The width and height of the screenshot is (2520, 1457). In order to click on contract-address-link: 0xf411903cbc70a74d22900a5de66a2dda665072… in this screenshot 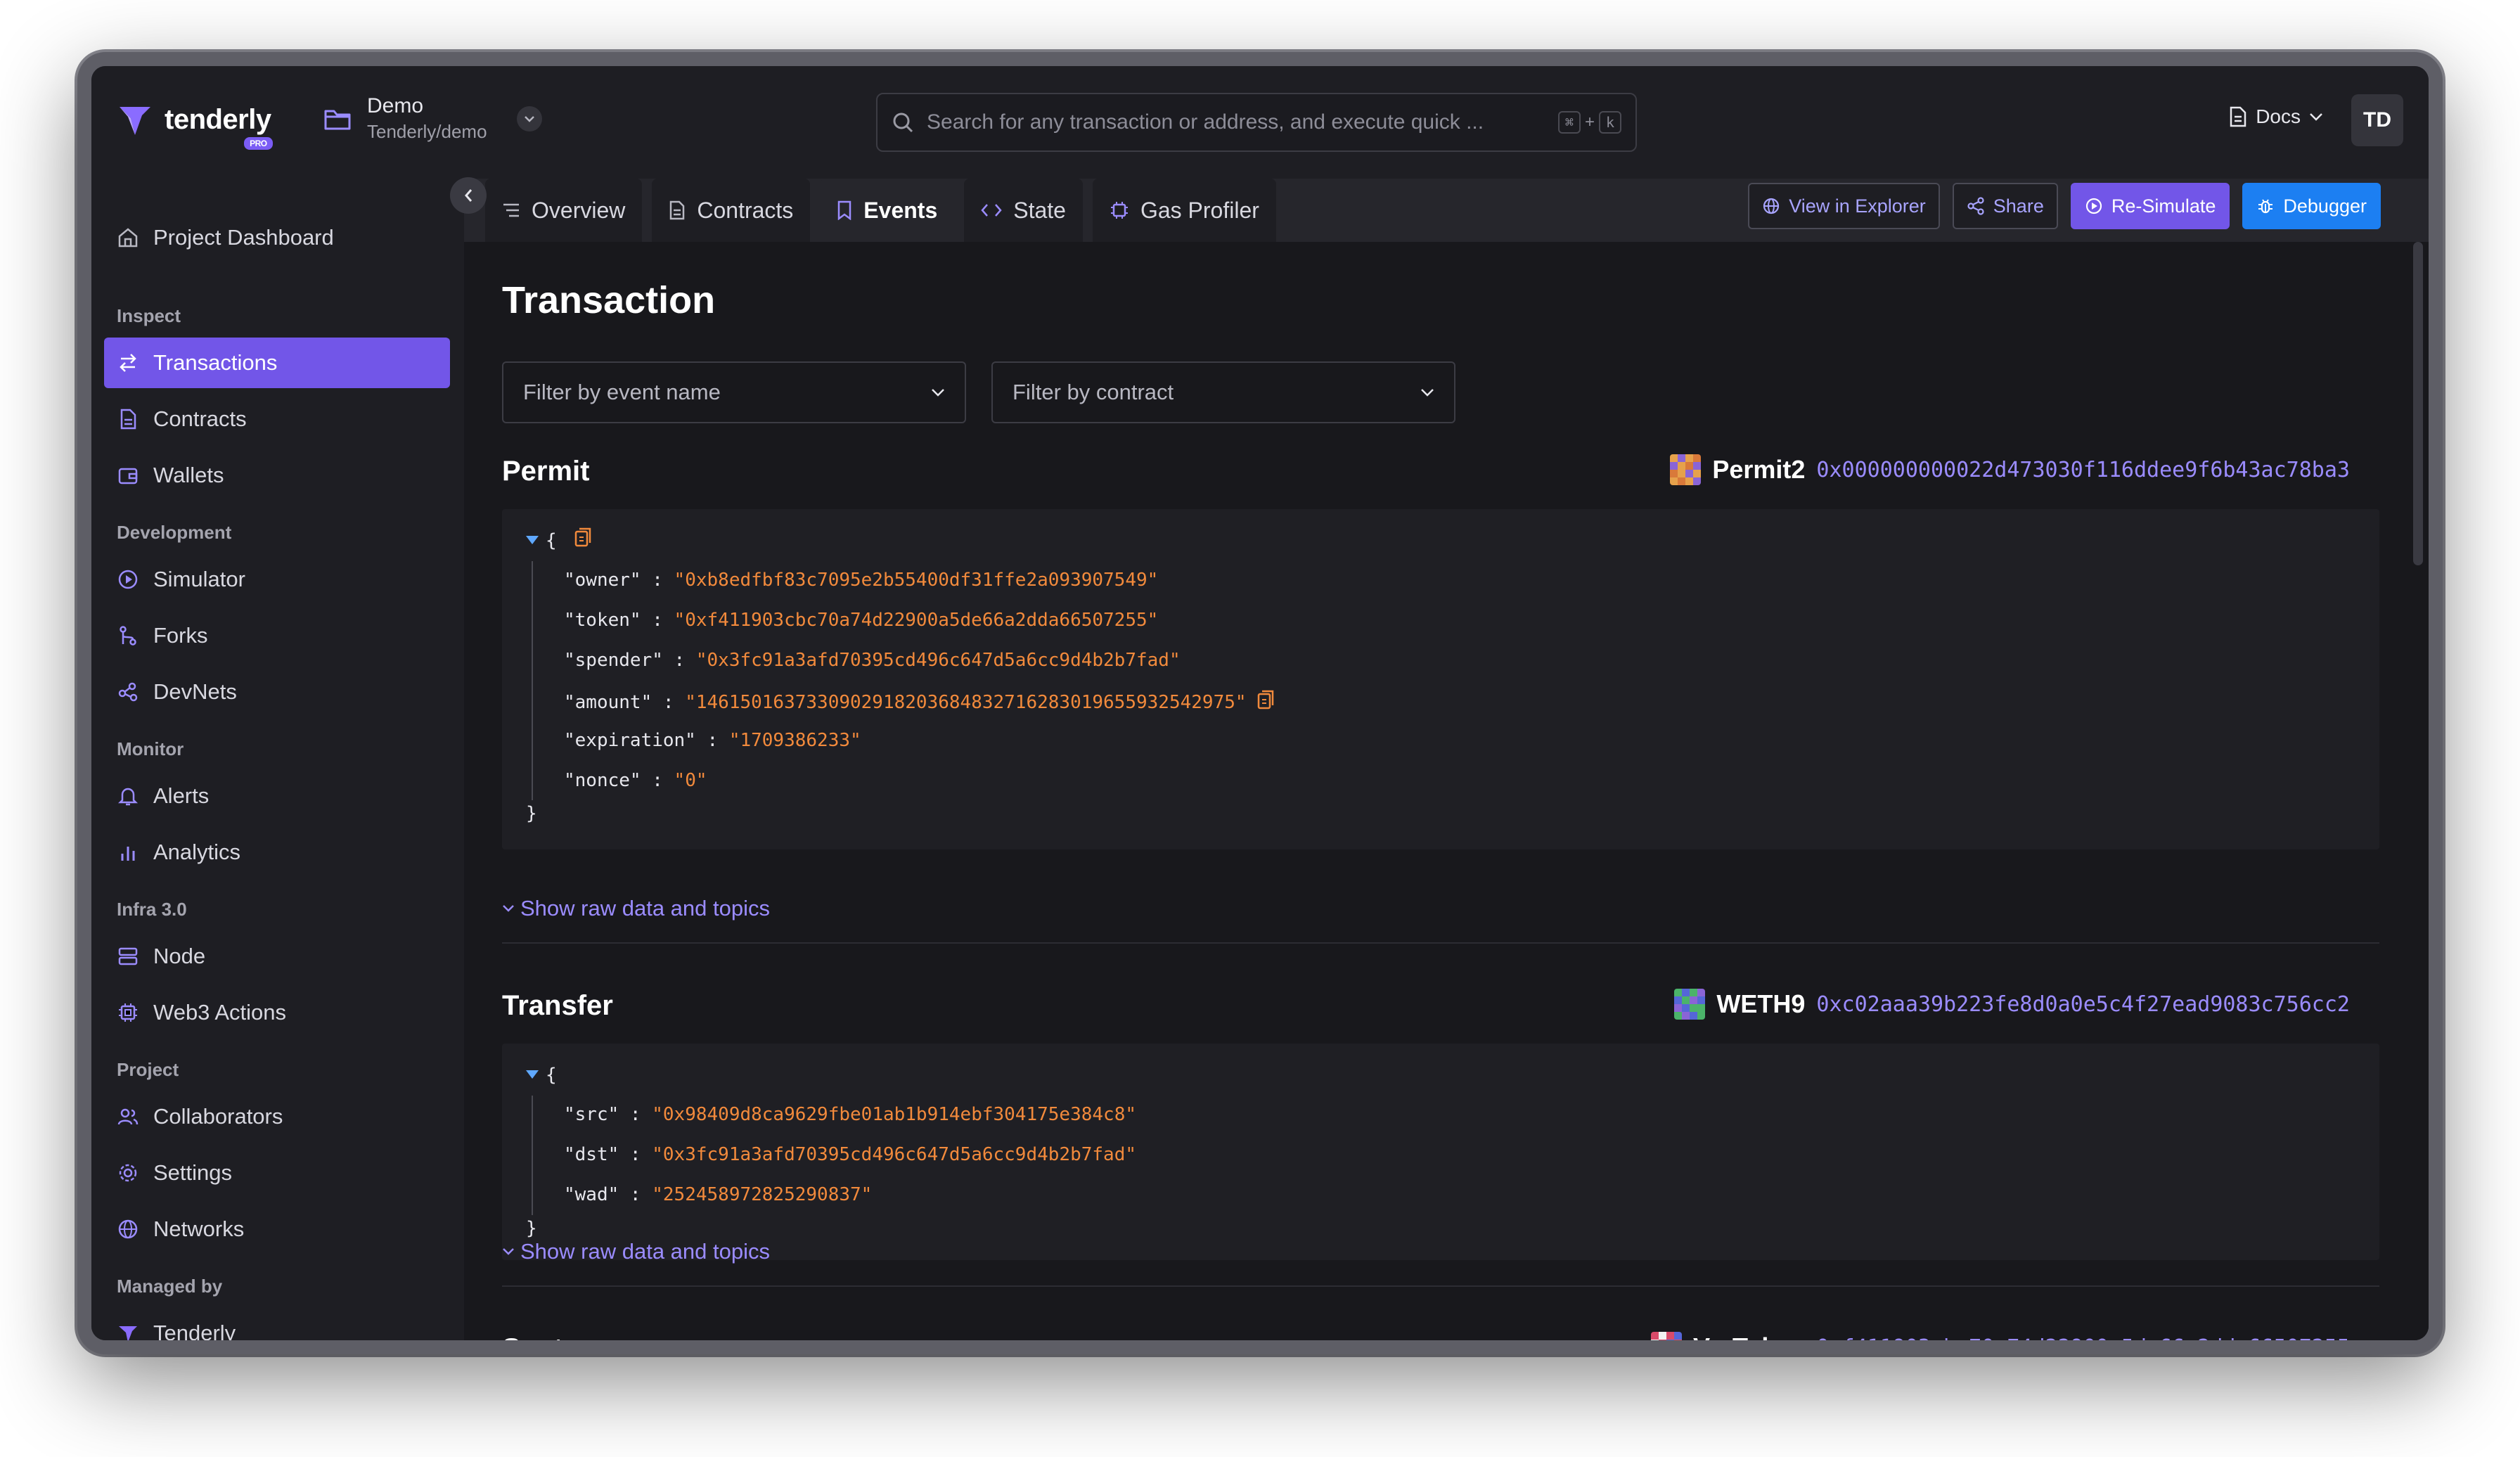, I will do `click(2083, 1338)`.